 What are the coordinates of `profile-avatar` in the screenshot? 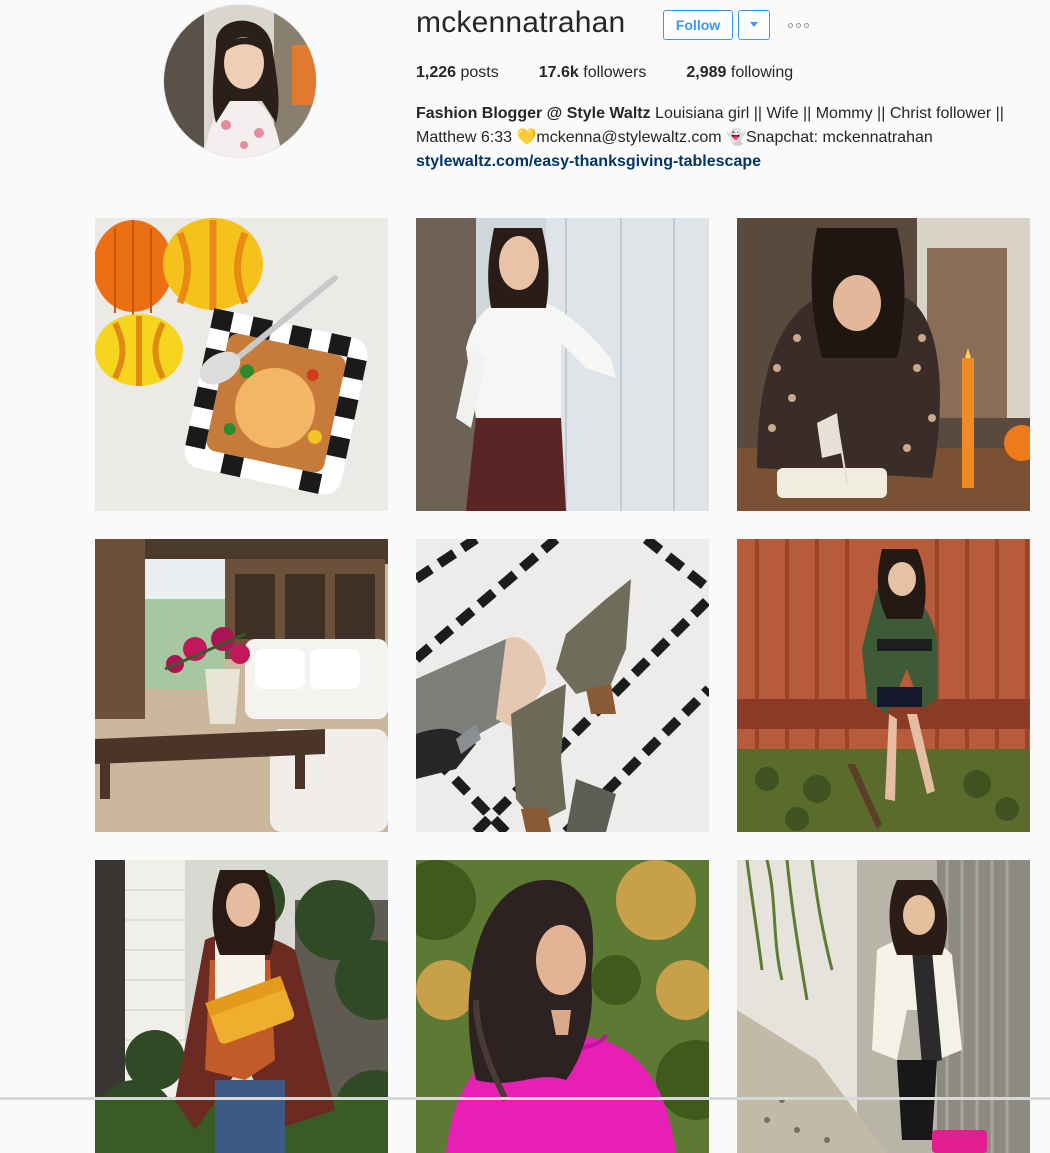 It's located at (240, 81).